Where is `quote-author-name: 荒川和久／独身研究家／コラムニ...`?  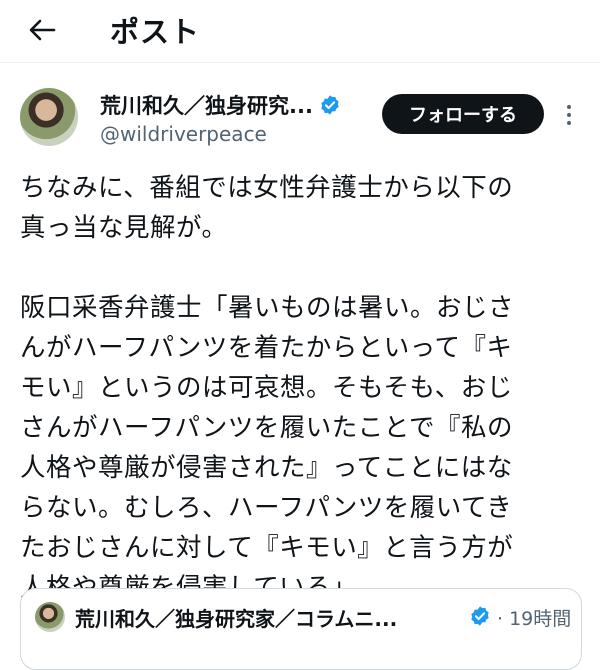 quote-author-name: 荒川和久／独身研究家／コラムニ... is located at coordinates (236, 619).